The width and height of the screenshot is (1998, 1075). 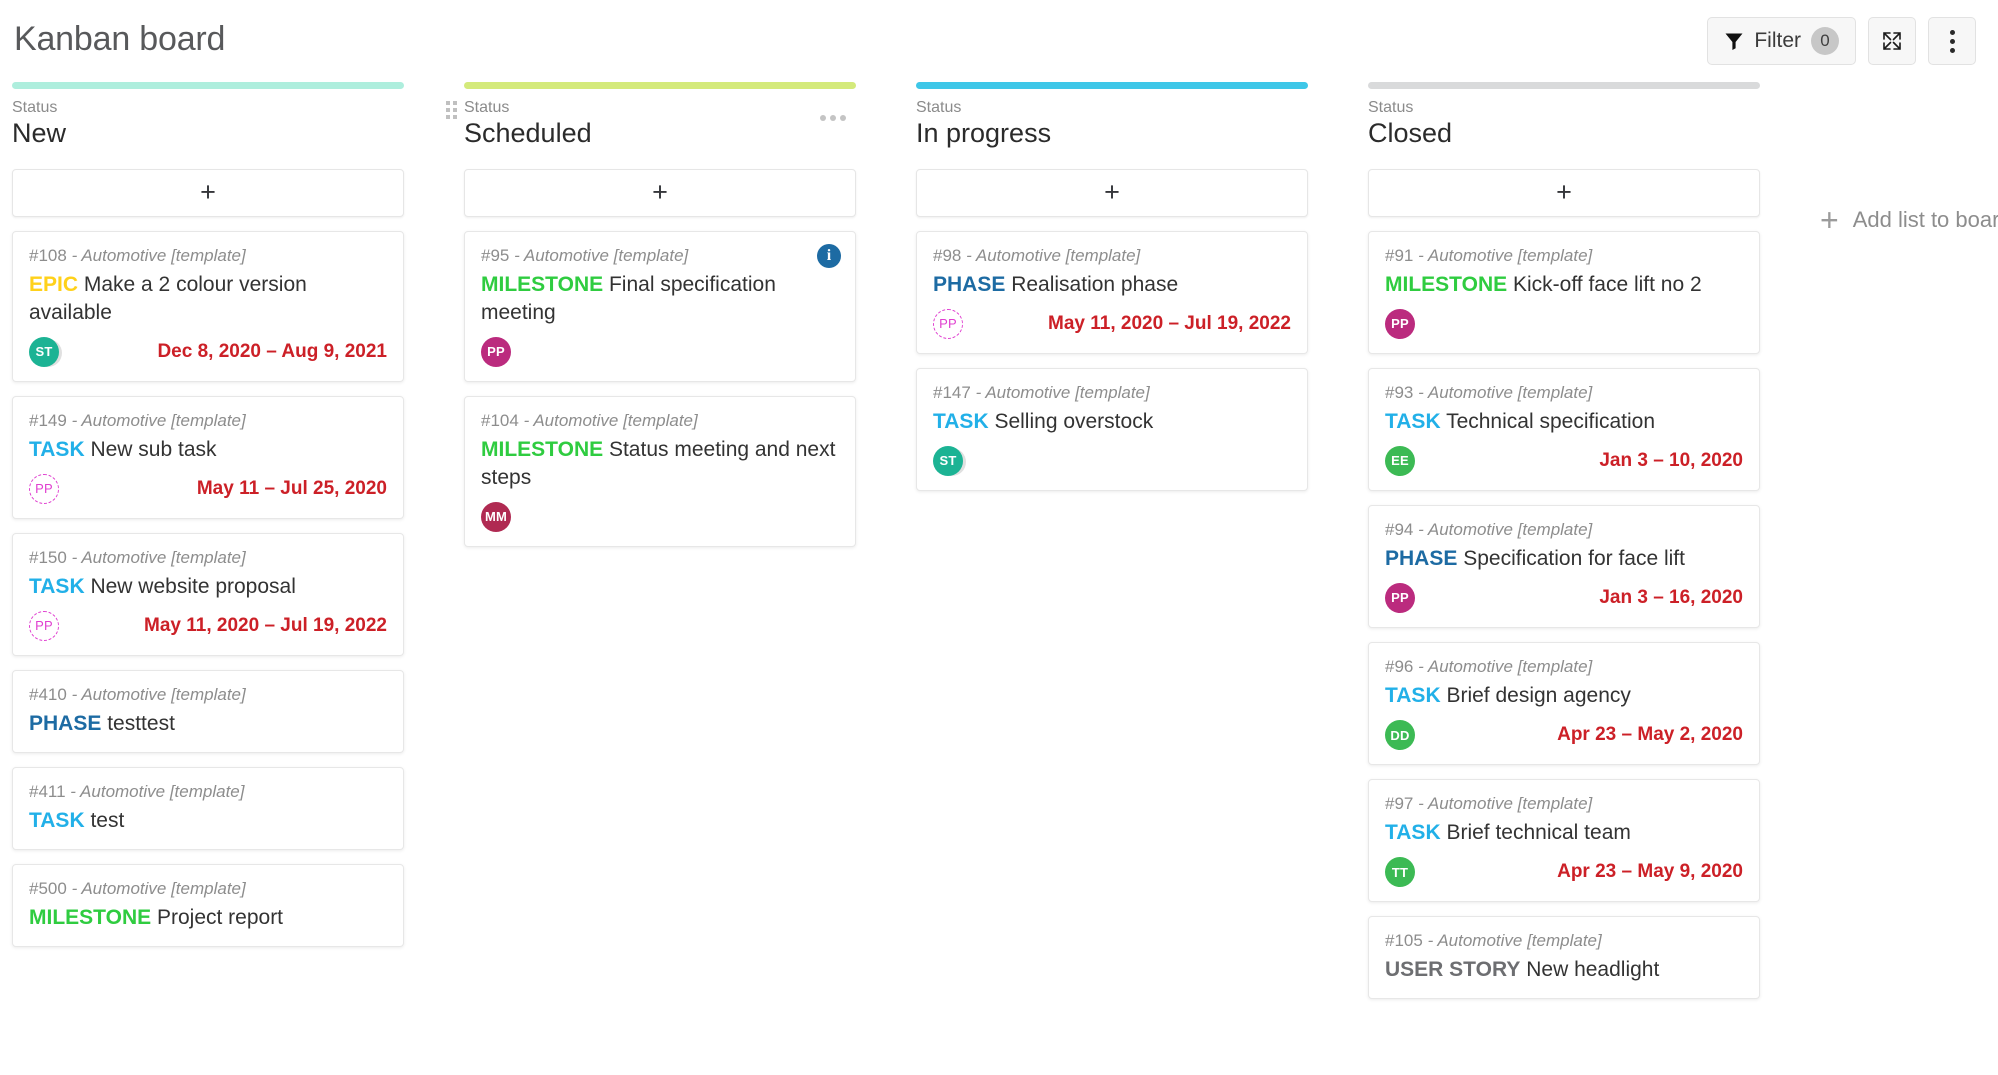 What do you see at coordinates (1399, 803) in the screenshot?
I see `card-id: #97` at bounding box center [1399, 803].